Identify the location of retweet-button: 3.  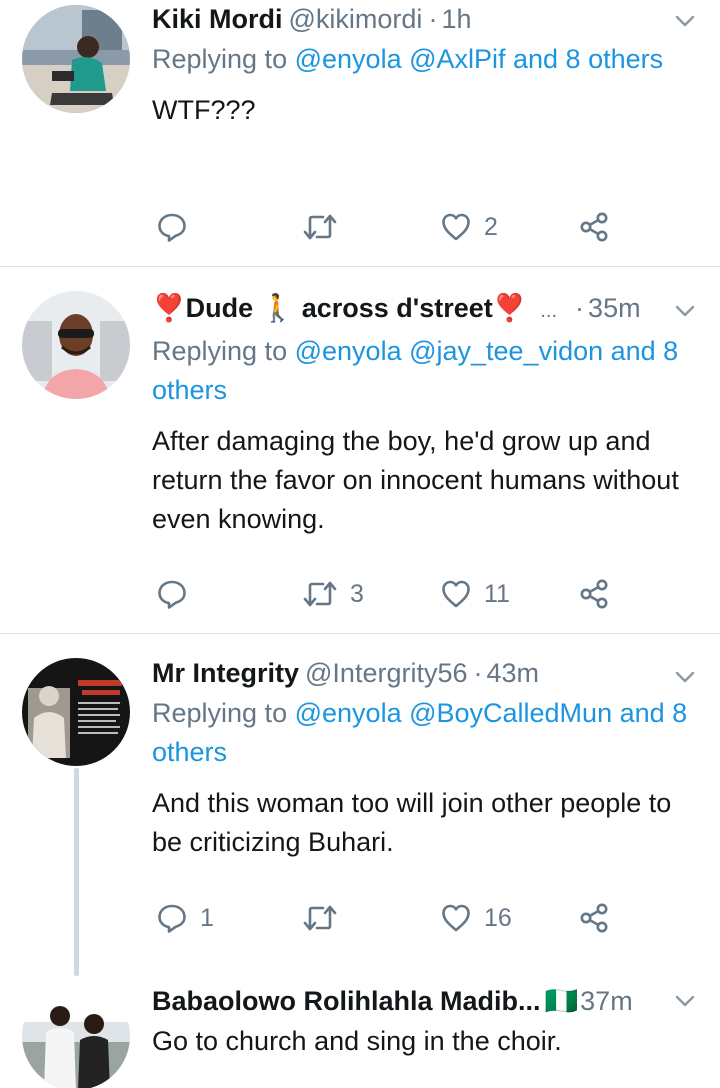
(333, 594).